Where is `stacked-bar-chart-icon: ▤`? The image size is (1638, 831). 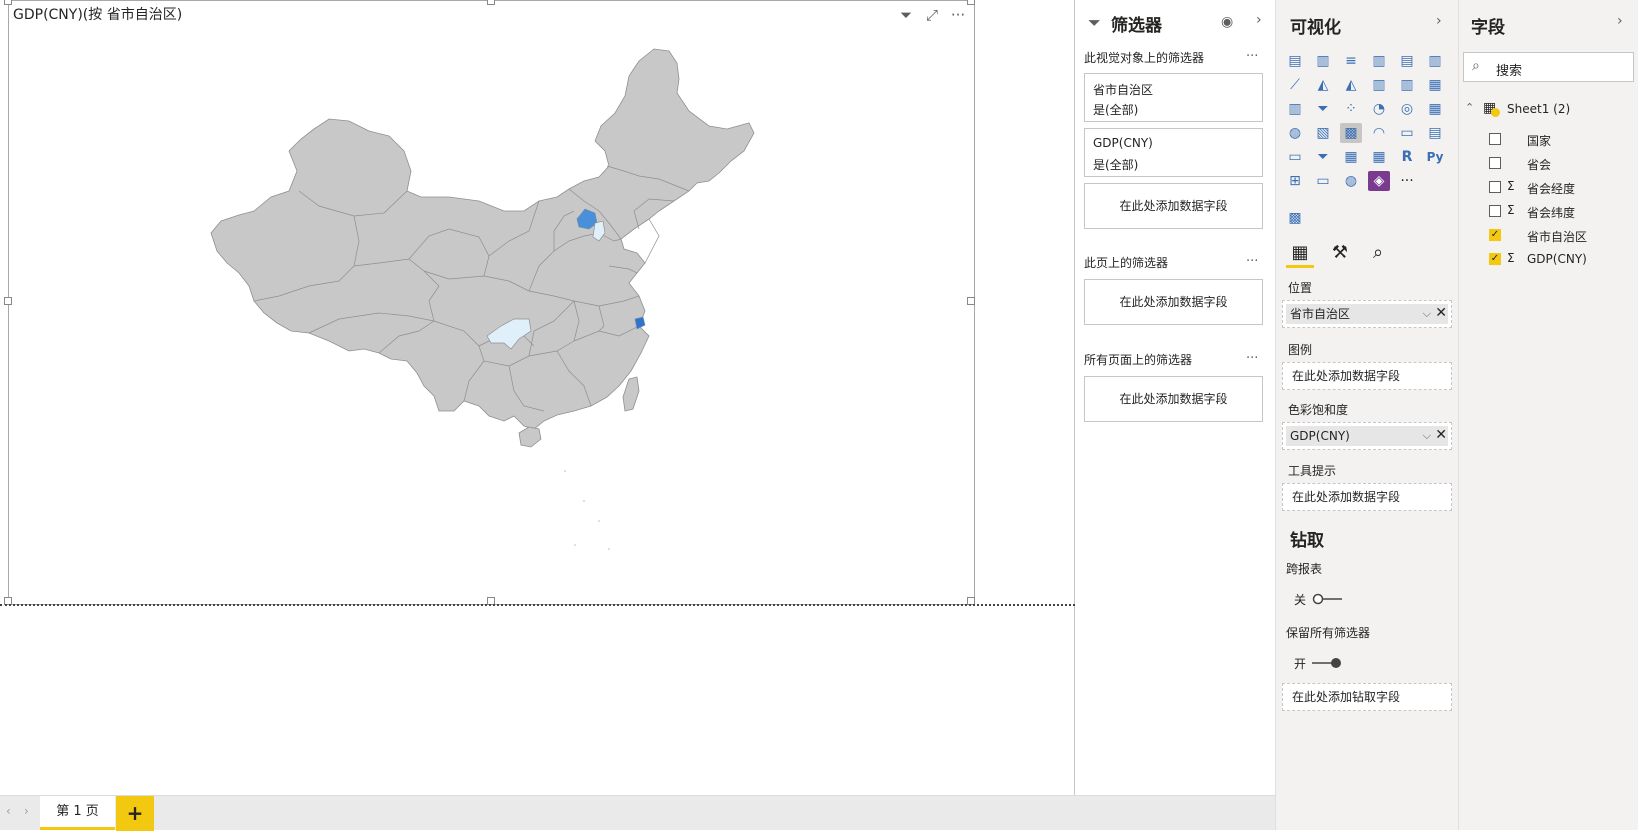 stacked-bar-chart-icon: ▤ is located at coordinates (1295, 61).